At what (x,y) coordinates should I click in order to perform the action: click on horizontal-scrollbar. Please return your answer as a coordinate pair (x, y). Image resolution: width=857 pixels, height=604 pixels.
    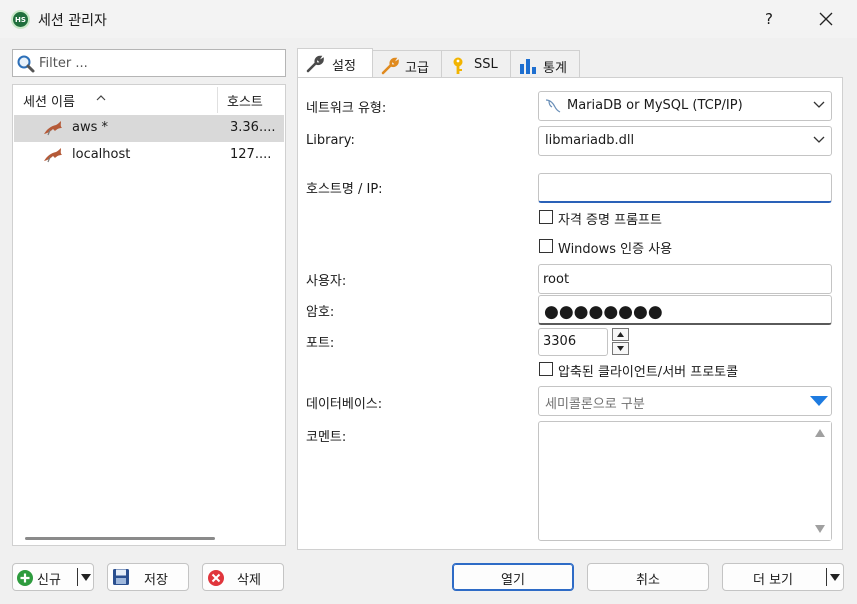
    Looking at the image, I should click on (149, 538).